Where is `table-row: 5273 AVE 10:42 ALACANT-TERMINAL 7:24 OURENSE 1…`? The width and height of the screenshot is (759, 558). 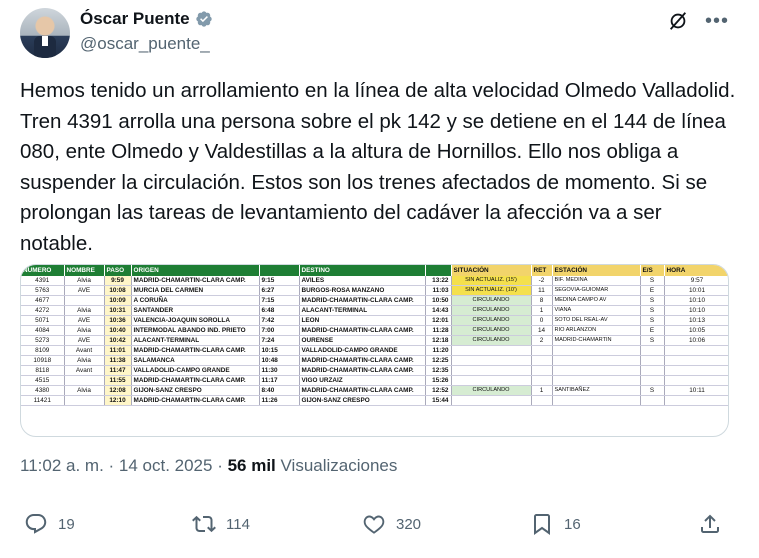
table-row: 5273 AVE 10:42 ALACANT-TERMINAL 7:24 OURENSE 1… is located at coordinates (374, 341).